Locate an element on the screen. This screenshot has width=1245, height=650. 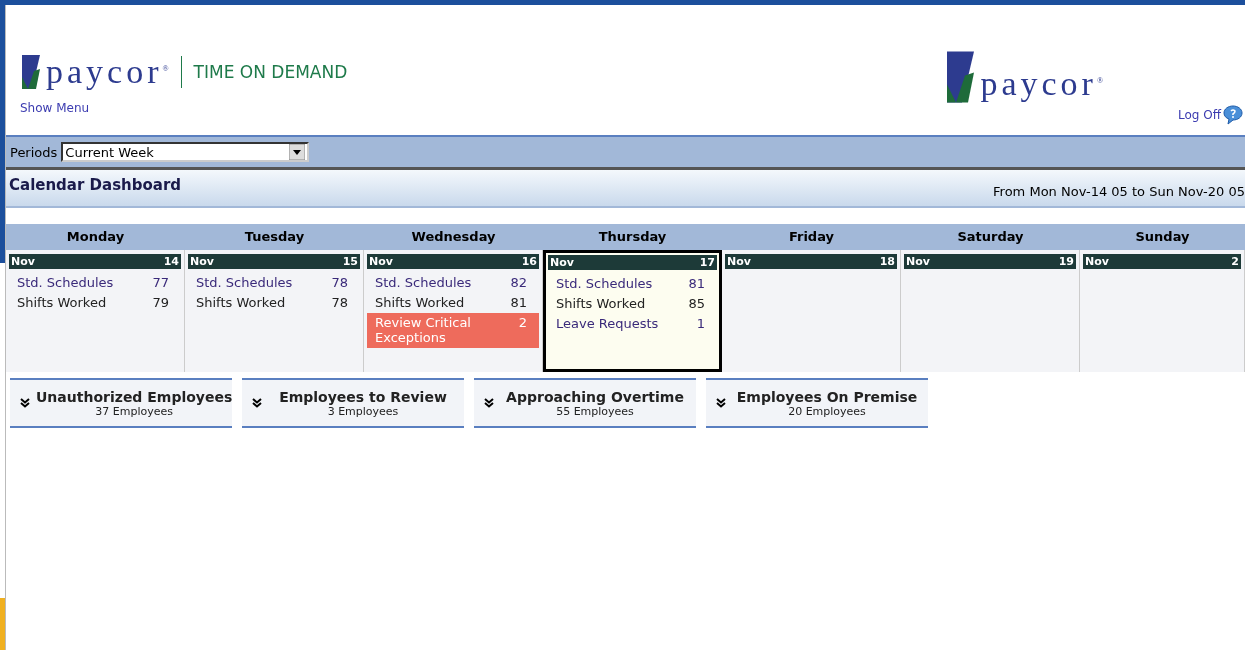
panel-count: 55 Employees is located at coordinates (595, 411).